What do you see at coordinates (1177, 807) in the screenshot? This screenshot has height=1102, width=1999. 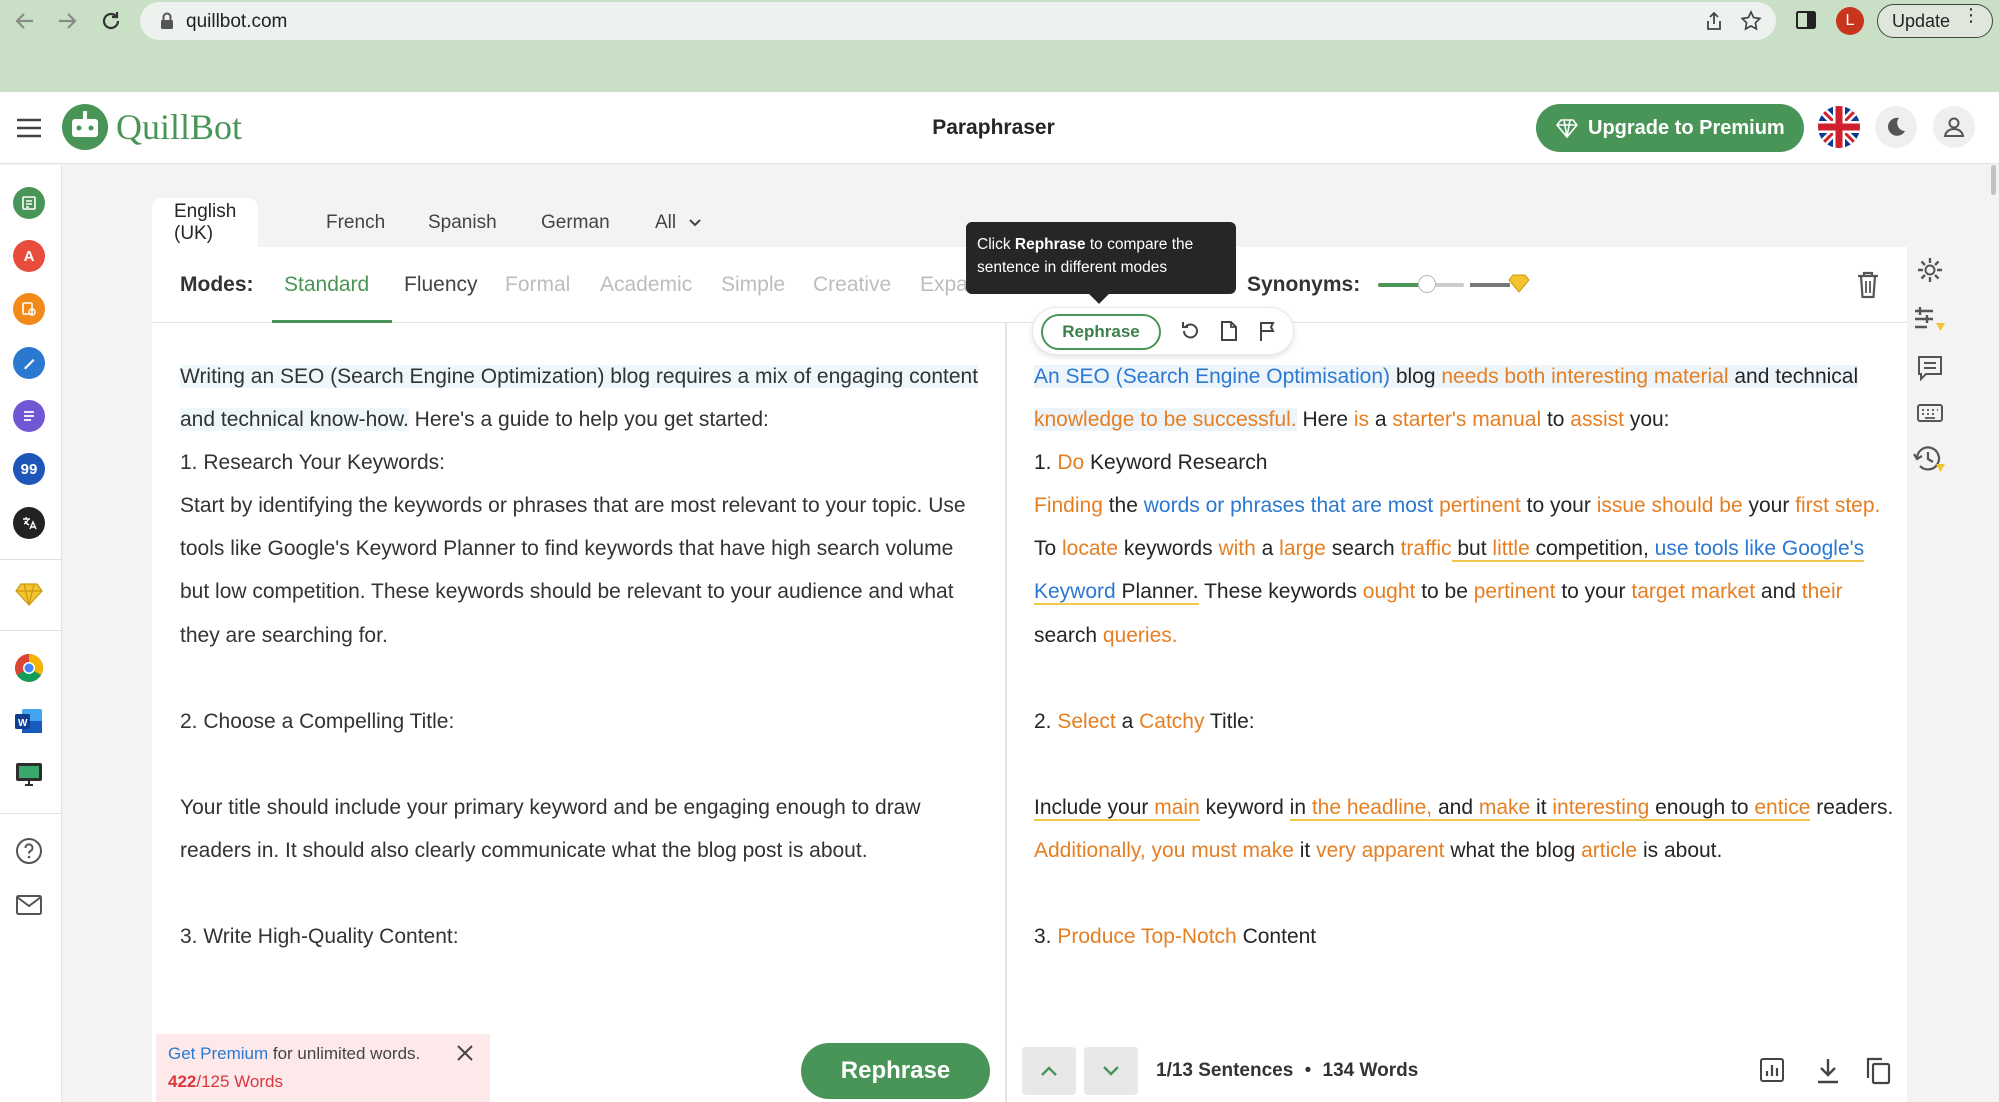 I see `output-changed-word: main` at bounding box center [1177, 807].